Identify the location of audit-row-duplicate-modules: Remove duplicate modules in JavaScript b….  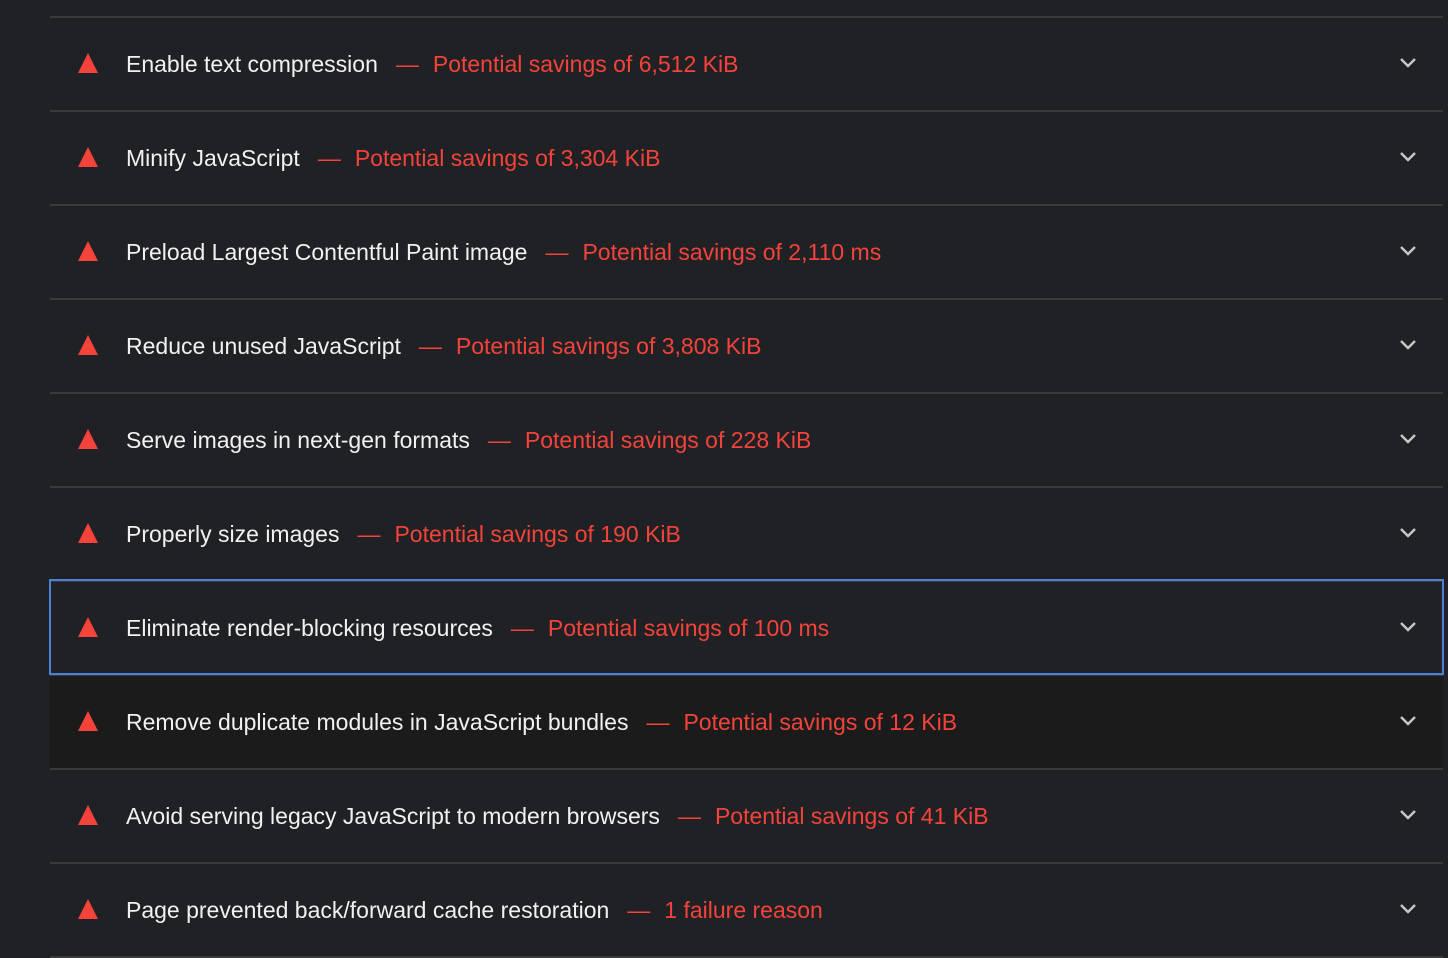
(746, 721).